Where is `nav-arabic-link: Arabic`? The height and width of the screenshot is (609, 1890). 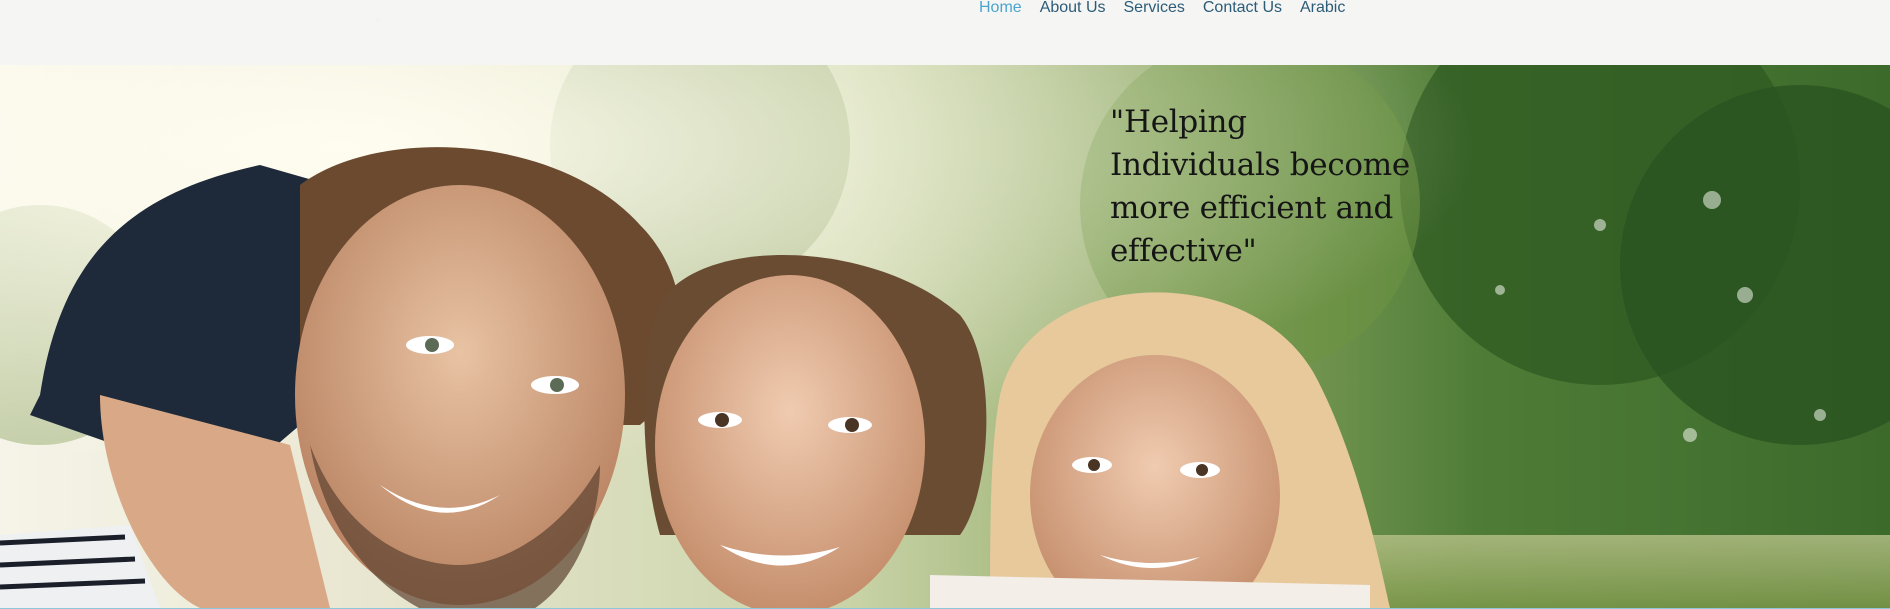
nav-arabic-link: Arabic is located at coordinates (1322, 9).